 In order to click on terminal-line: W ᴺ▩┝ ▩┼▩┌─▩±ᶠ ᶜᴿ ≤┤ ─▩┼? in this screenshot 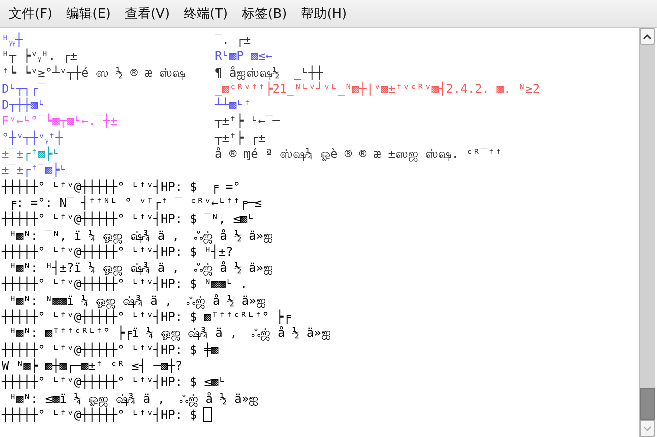, I will do `click(92, 366)`.